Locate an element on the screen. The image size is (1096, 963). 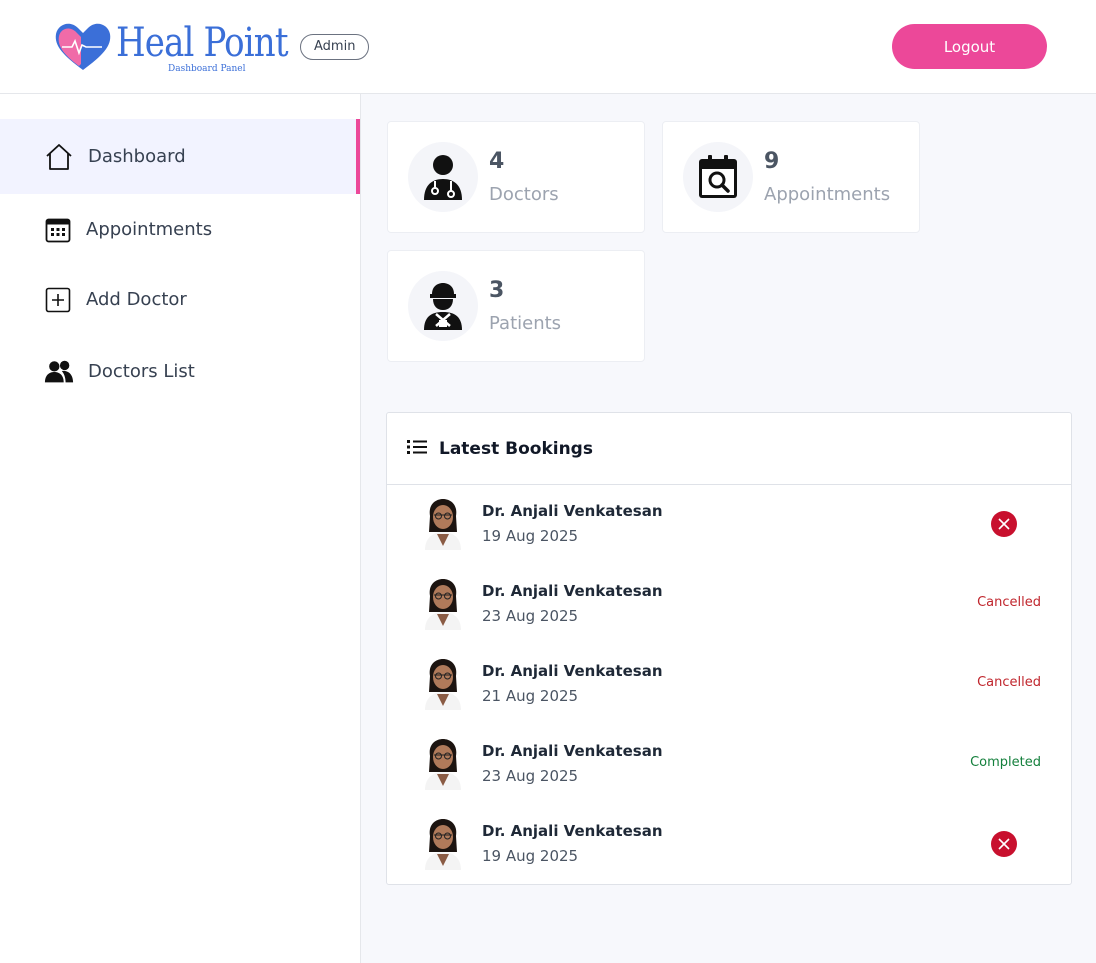
sidebar-item-label: Dashboard is located at coordinates (137, 156).